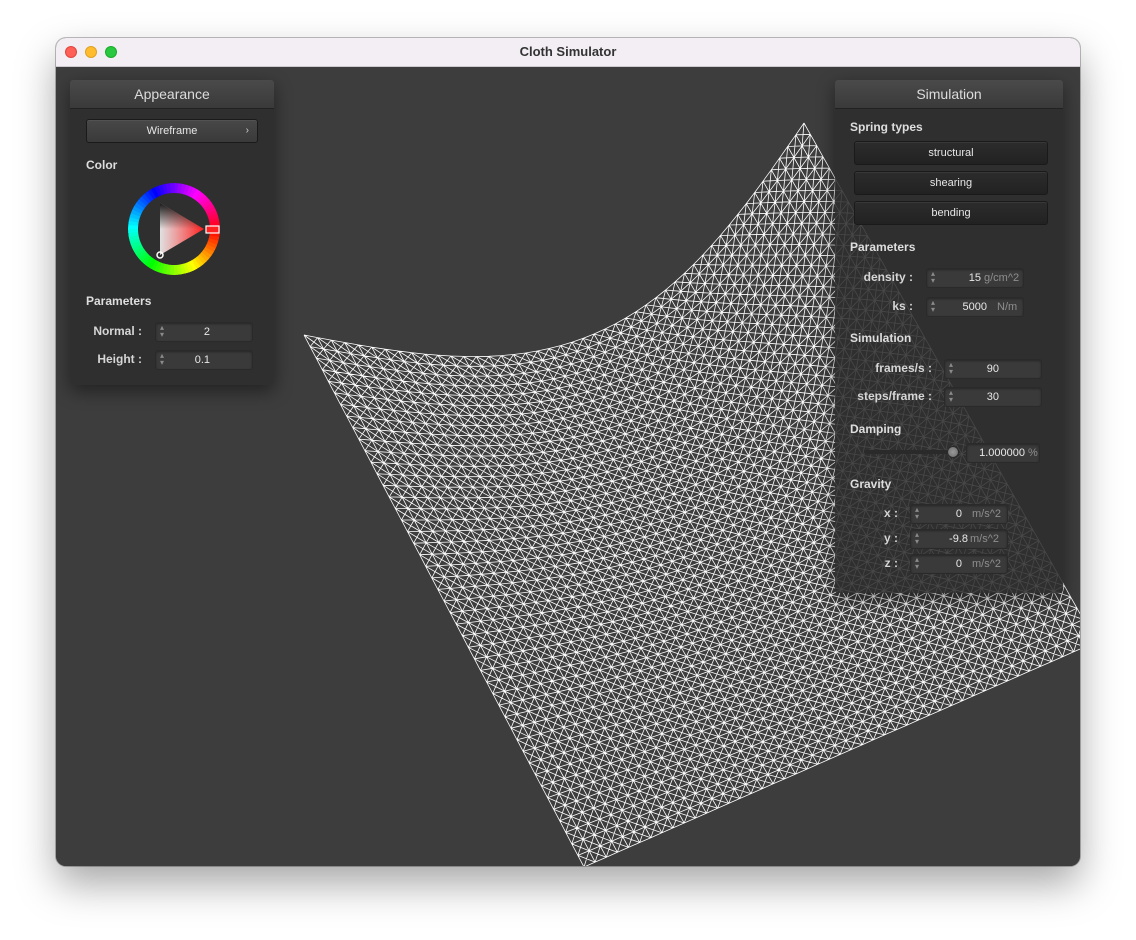 The width and height of the screenshot is (1136, 940). Describe the element at coordinates (908, 452) in the screenshot. I see `damping-slider` at that location.